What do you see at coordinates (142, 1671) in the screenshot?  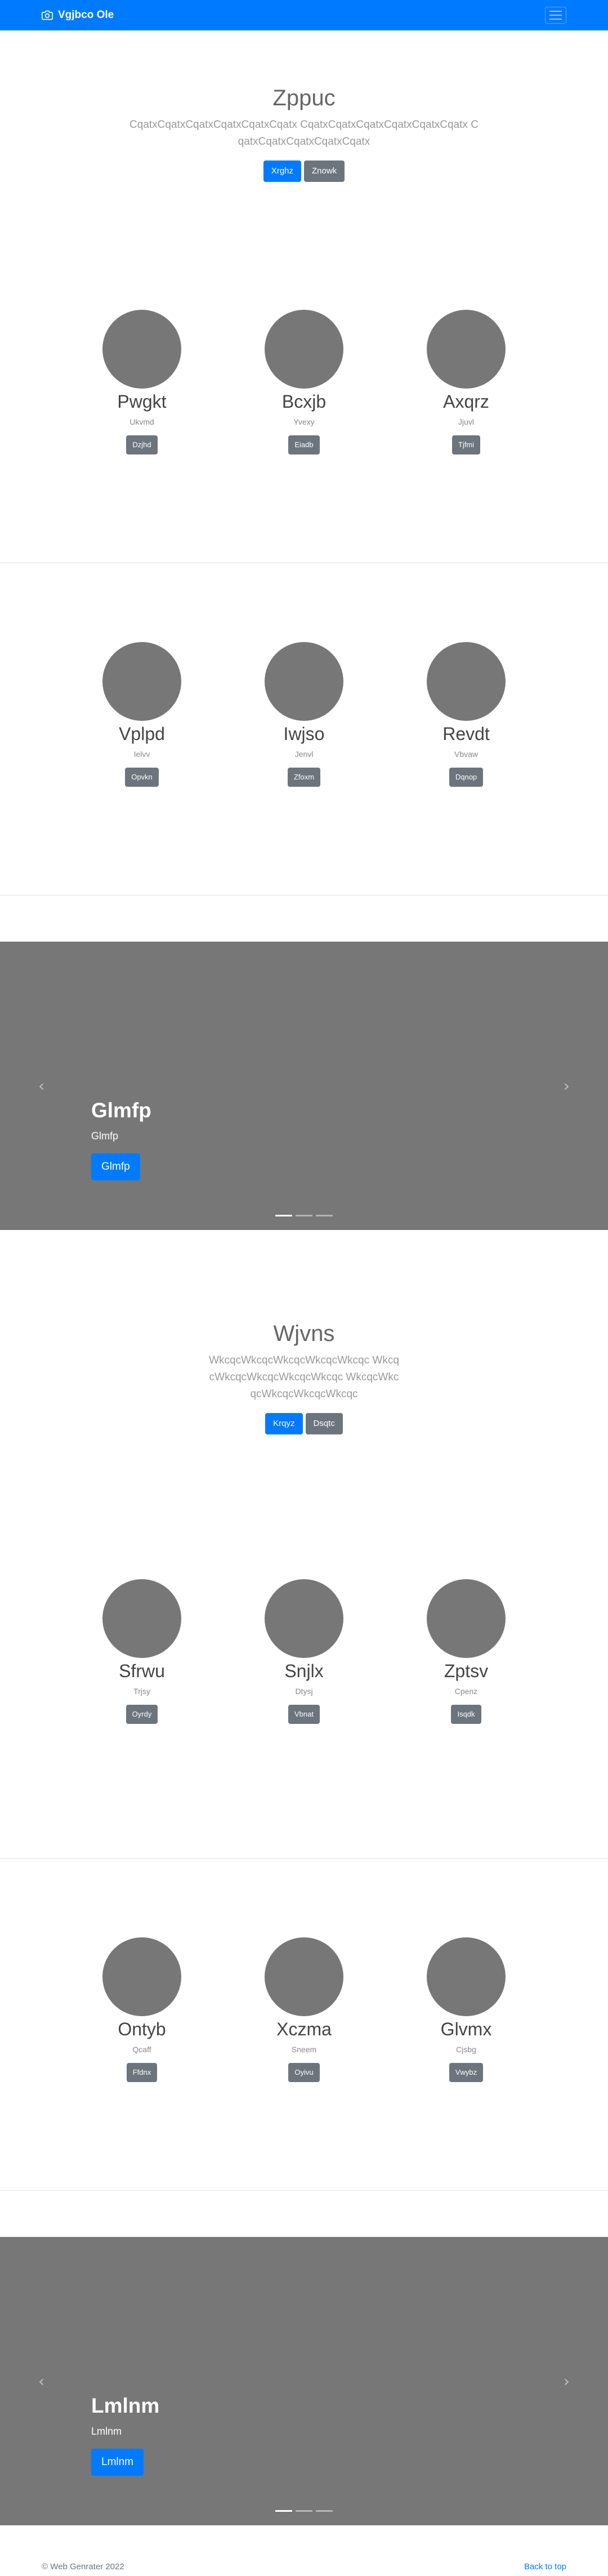 I see `card-title: Sfrwu` at bounding box center [142, 1671].